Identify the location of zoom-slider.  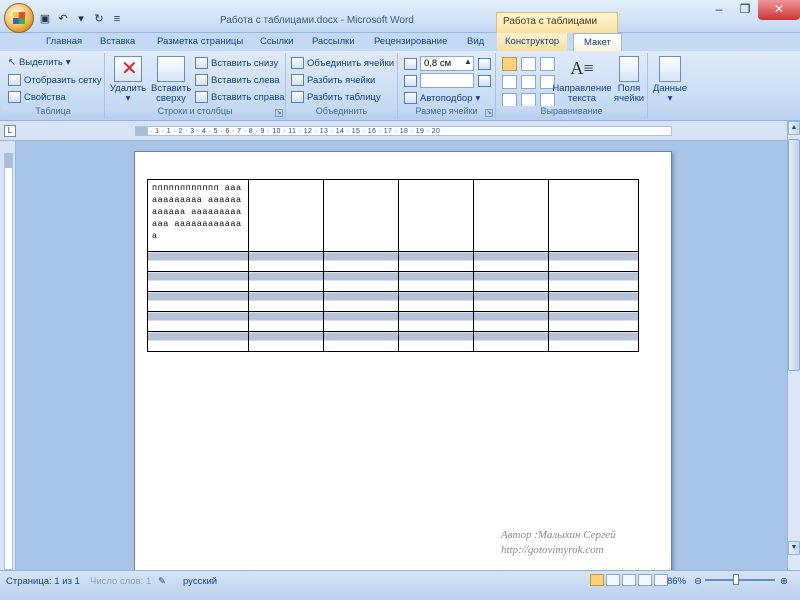
(740, 580).